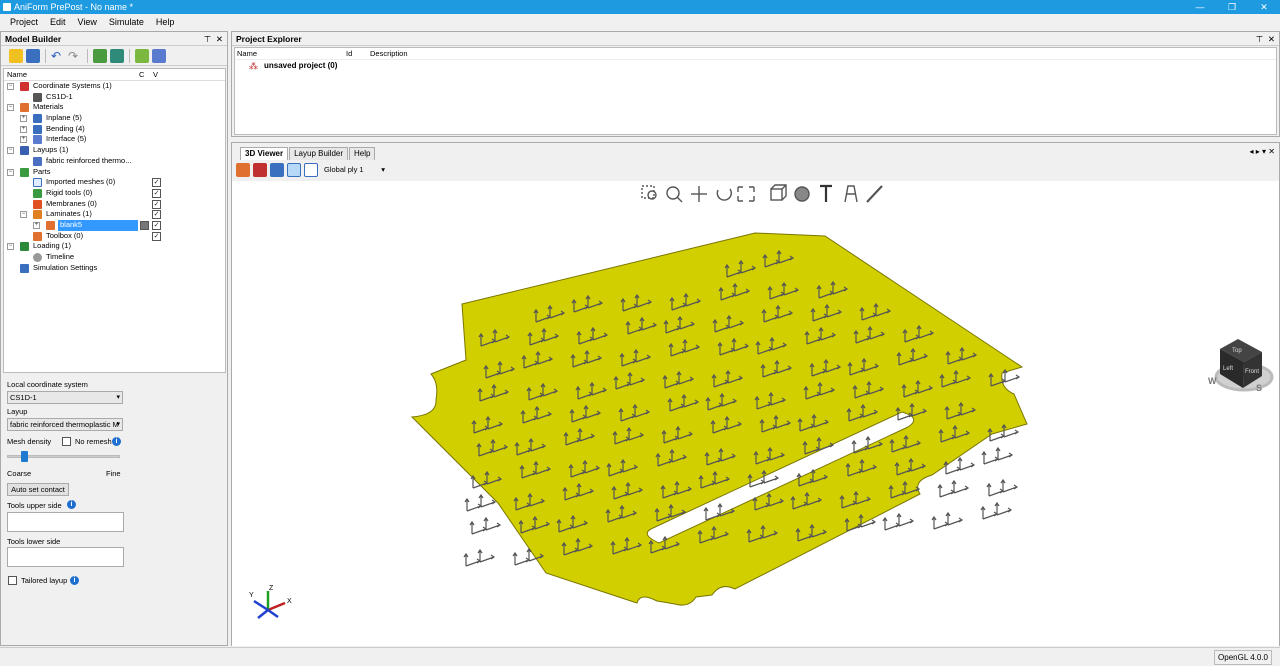 Image resolution: width=1280 pixels, height=666 pixels. I want to click on menu-simulate: Simulate, so click(126, 22).